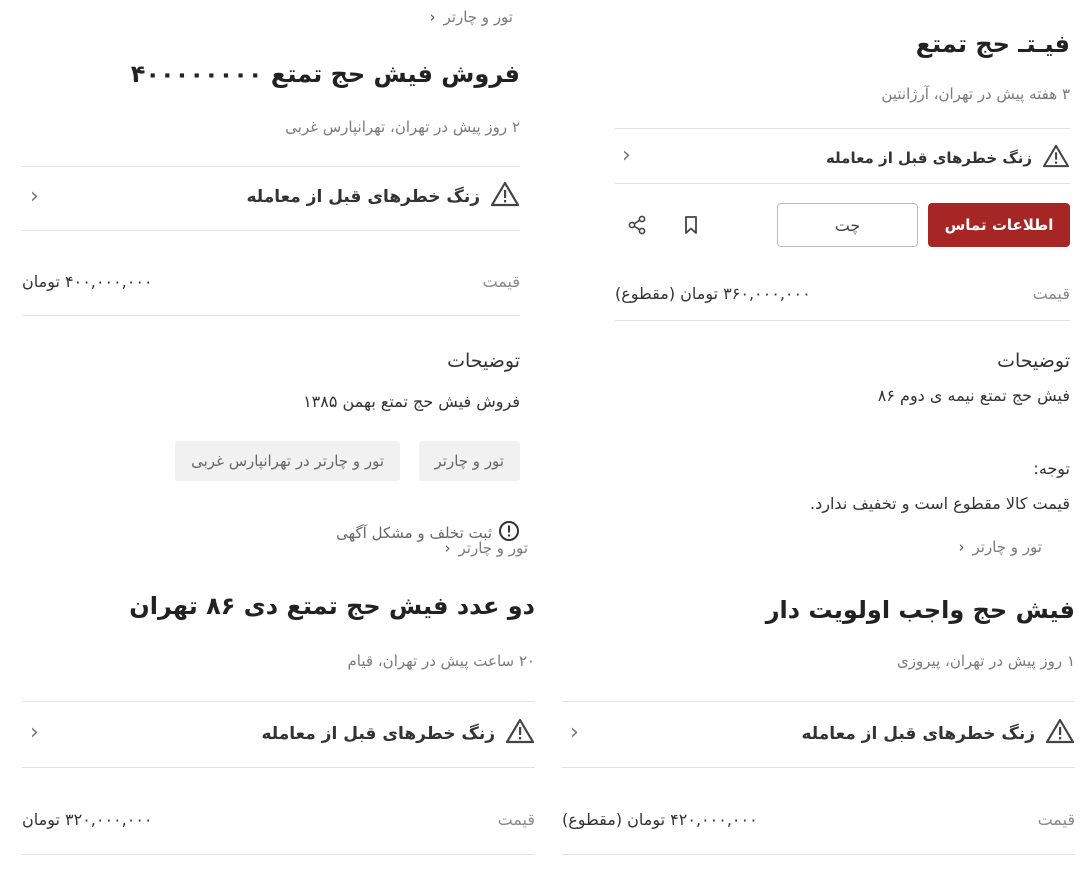  I want to click on ad-title: فروش فیش حج تمتع ۴۰۰۰۰۰۰۰۰, so click(325, 74).